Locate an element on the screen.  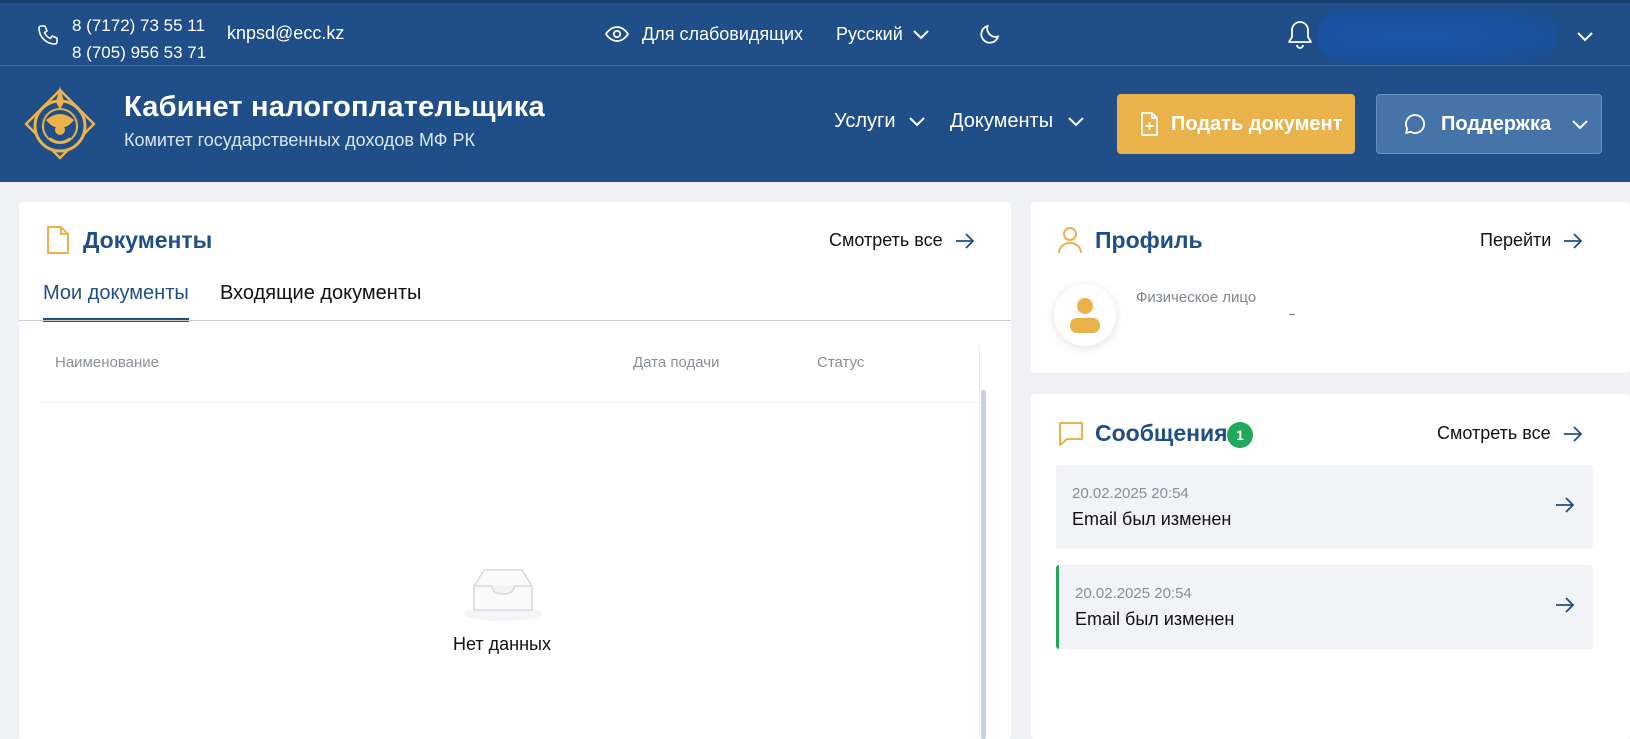
tabs-divider is located at coordinates (515, 320).